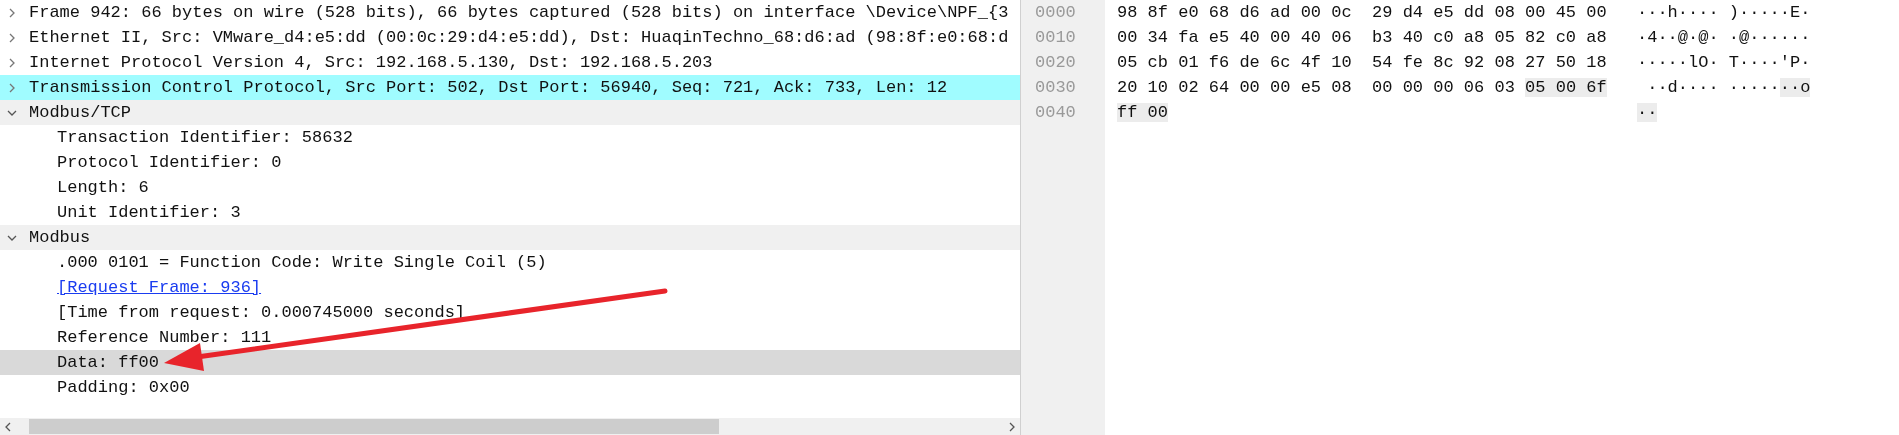 This screenshot has width=1899, height=435. What do you see at coordinates (510, 287) in the screenshot?
I see `tree-row: [Request Frame: 936]` at bounding box center [510, 287].